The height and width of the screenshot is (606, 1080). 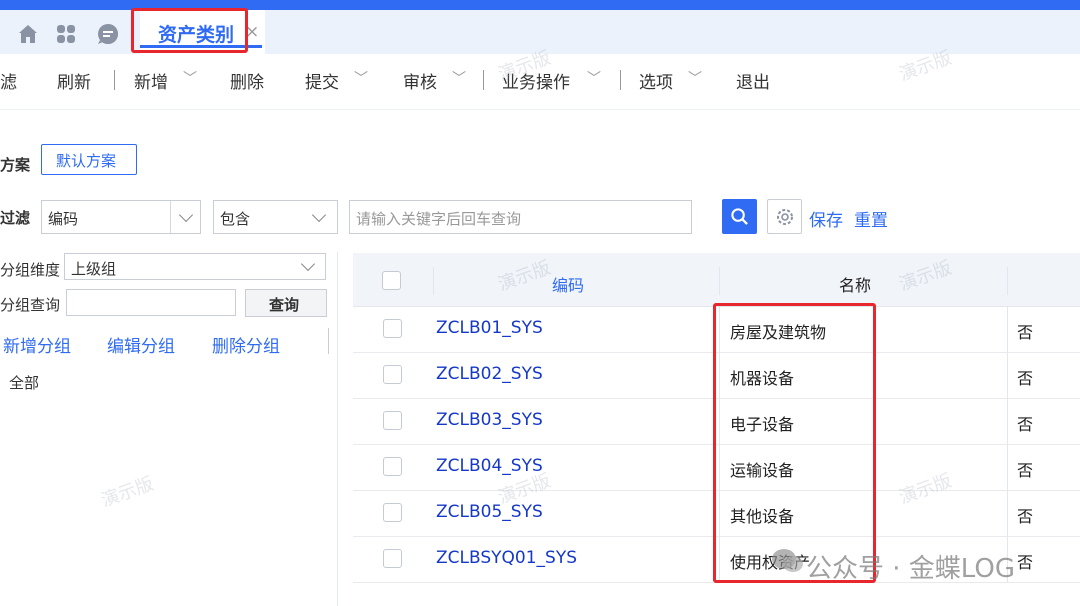 I want to click on default-scheme-button: 默认方案, so click(x=89, y=159).